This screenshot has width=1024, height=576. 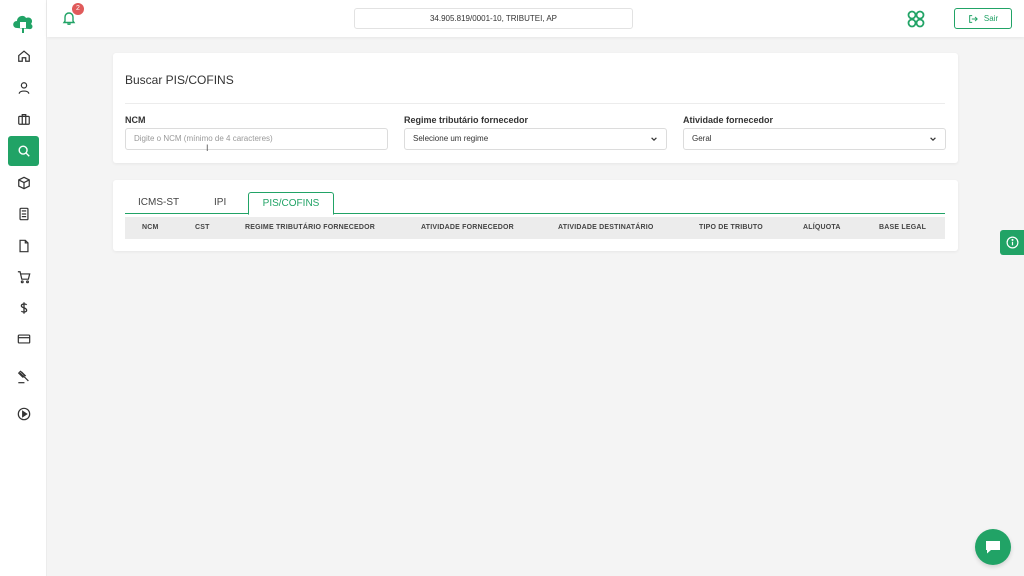 I want to click on sidebar-item-briefcase, so click(x=23, y=119).